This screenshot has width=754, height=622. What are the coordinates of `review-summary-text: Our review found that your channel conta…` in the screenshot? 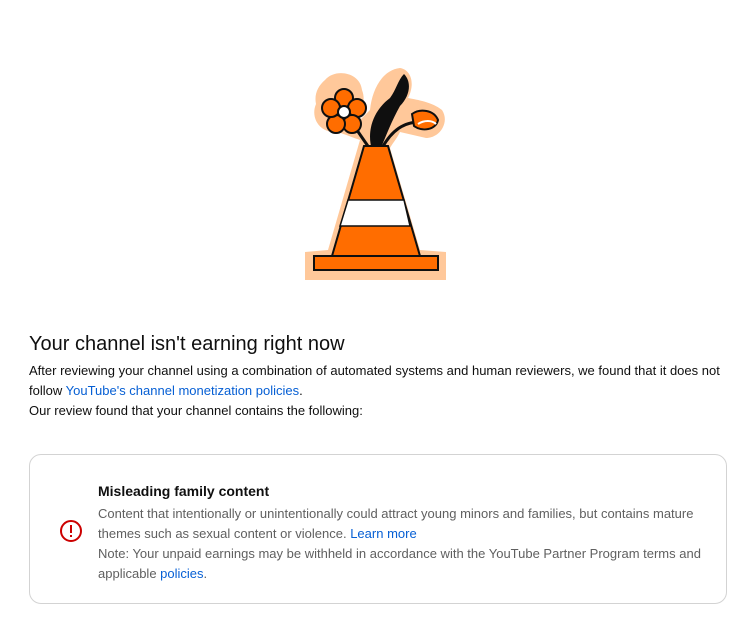 It's located at (196, 410).